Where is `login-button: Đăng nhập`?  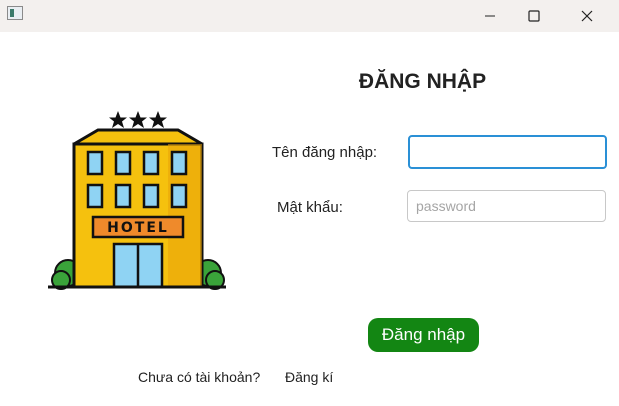
login-button: Đăng nhập is located at coordinates (423, 335).